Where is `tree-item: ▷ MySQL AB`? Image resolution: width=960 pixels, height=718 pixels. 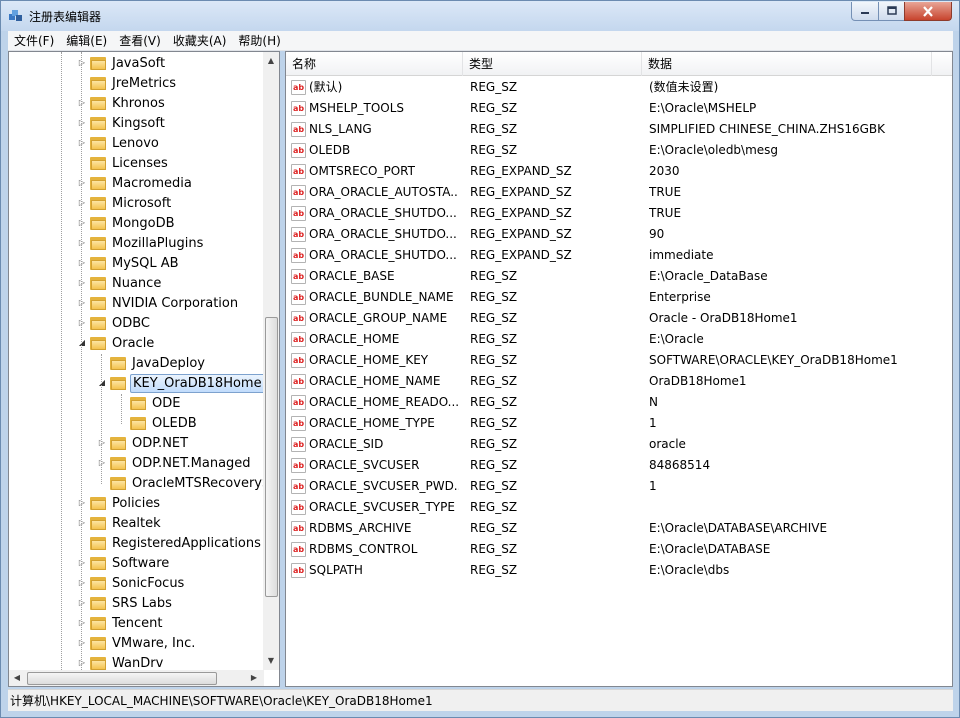 tree-item: ▷ MySQL AB is located at coordinates (129, 263).